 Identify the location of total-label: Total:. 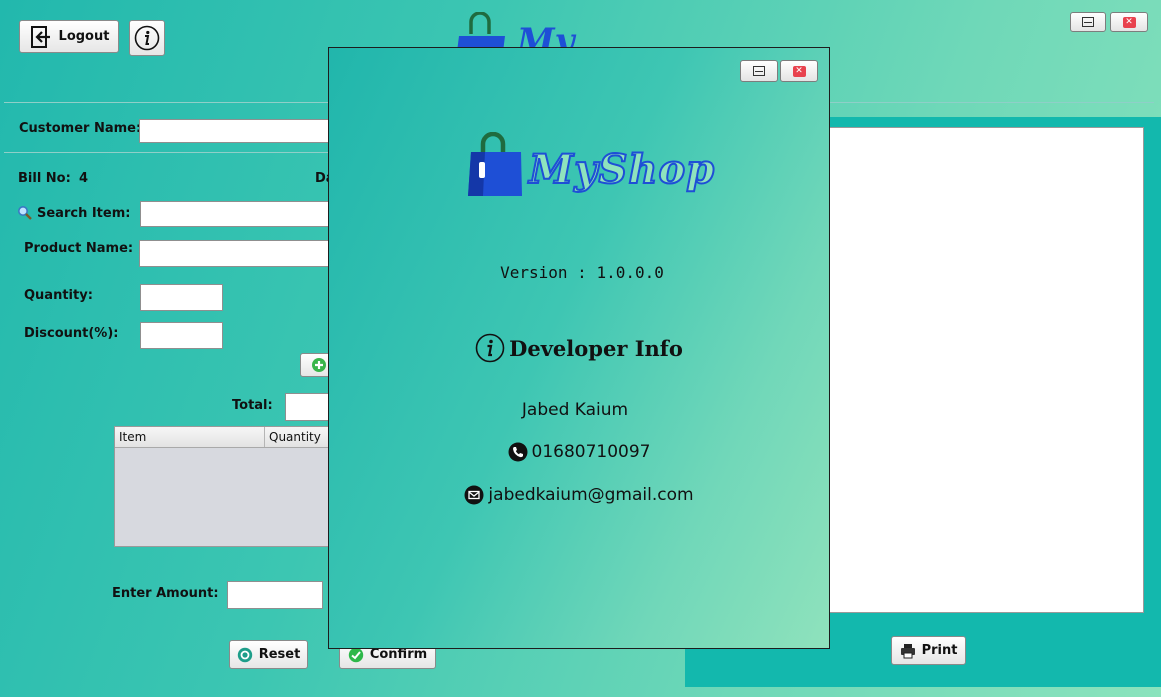
(252, 405).